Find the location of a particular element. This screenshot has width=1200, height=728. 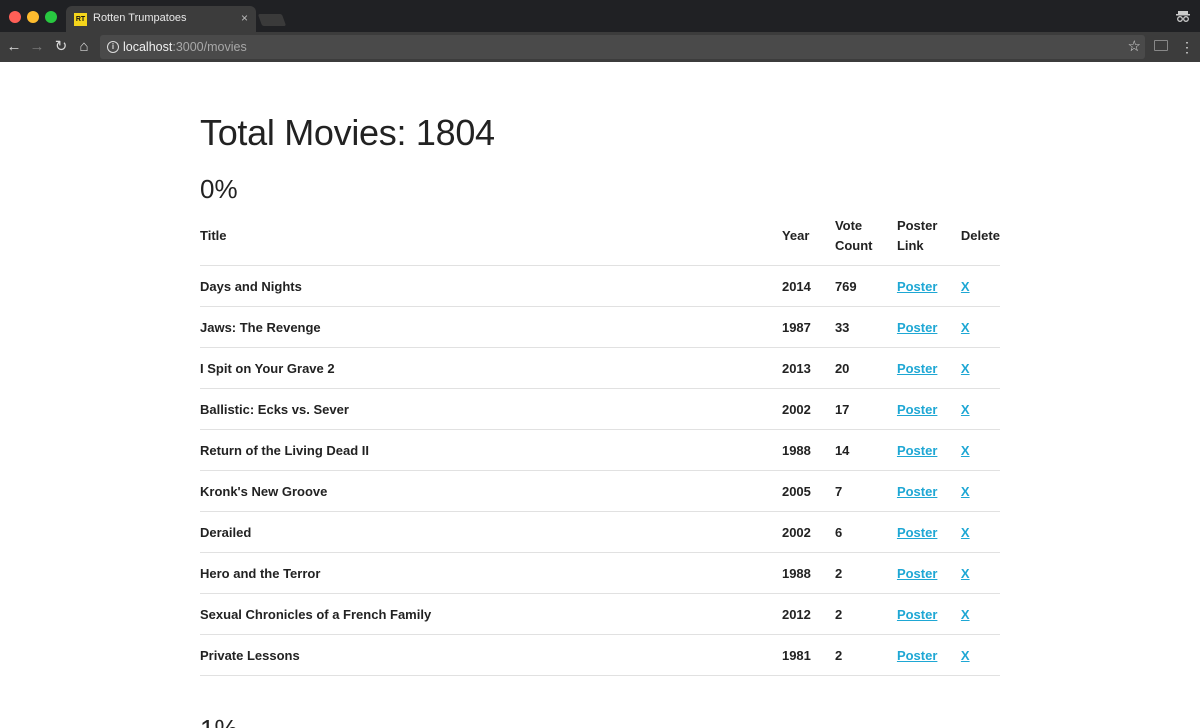

browser-tab-bar: RT Rotten Trumpatoes × is located at coordinates (600, 16).